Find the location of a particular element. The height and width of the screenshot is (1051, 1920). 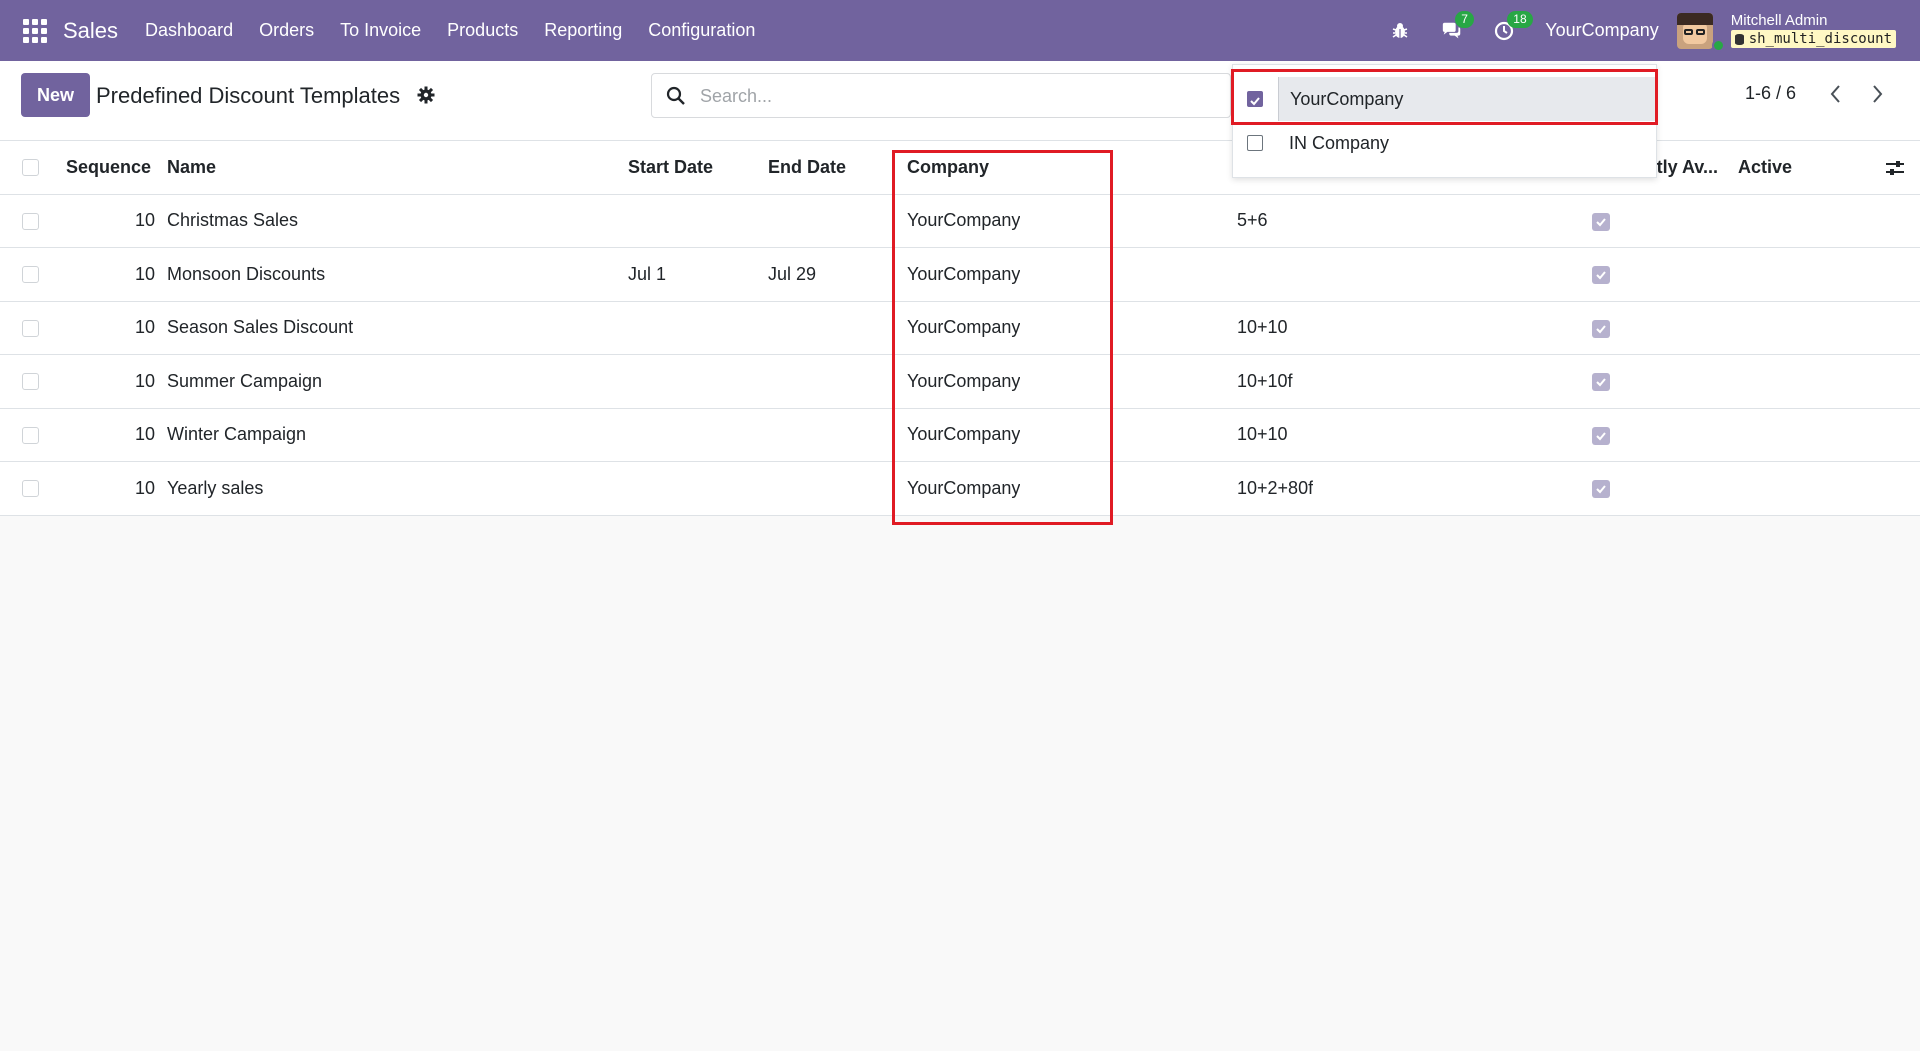

company-option-label: YourCompany is located at coordinates (1468, 99).